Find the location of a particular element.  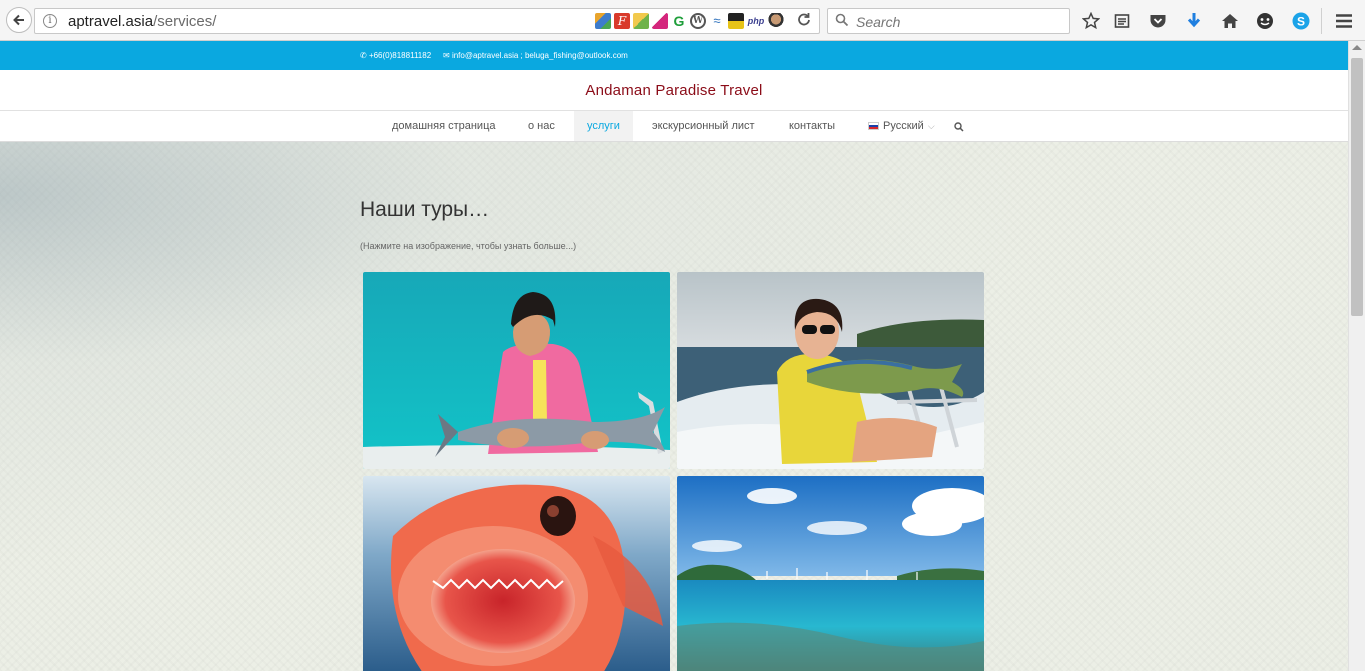

girl-with-tuna-photo is located at coordinates (516, 370).